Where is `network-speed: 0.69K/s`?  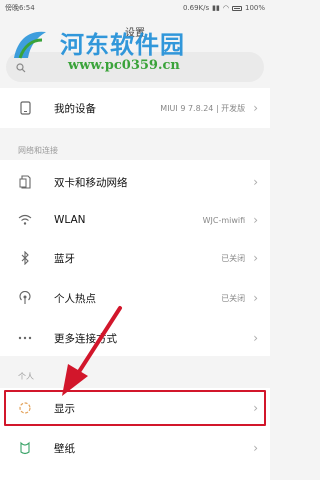 network-speed: 0.69K/s is located at coordinates (196, 8).